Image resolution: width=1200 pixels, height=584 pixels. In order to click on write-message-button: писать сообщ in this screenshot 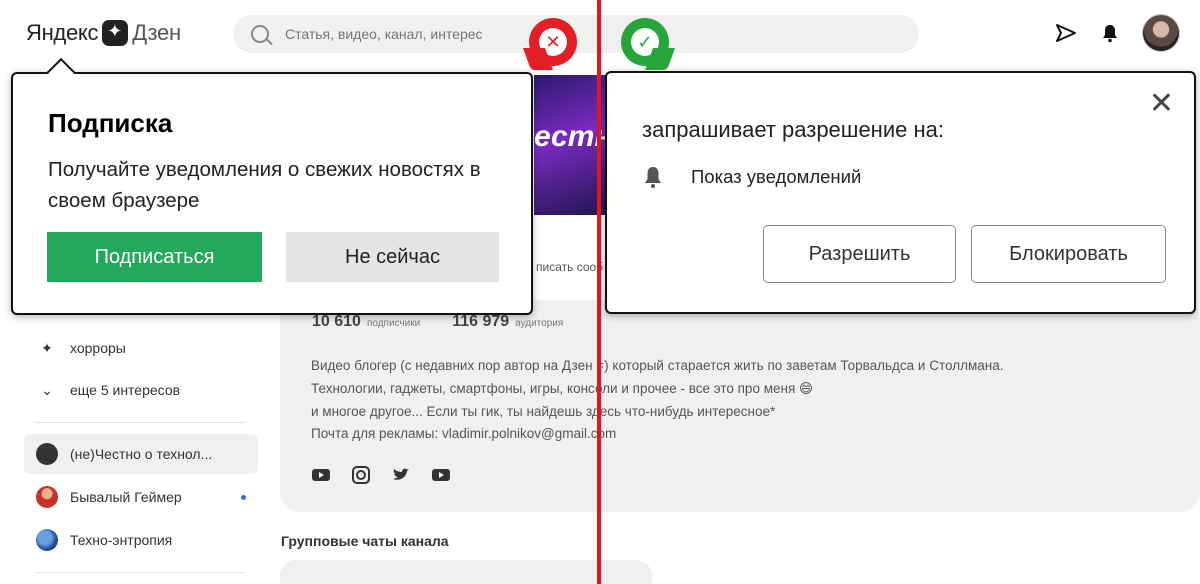, I will do `click(569, 267)`.